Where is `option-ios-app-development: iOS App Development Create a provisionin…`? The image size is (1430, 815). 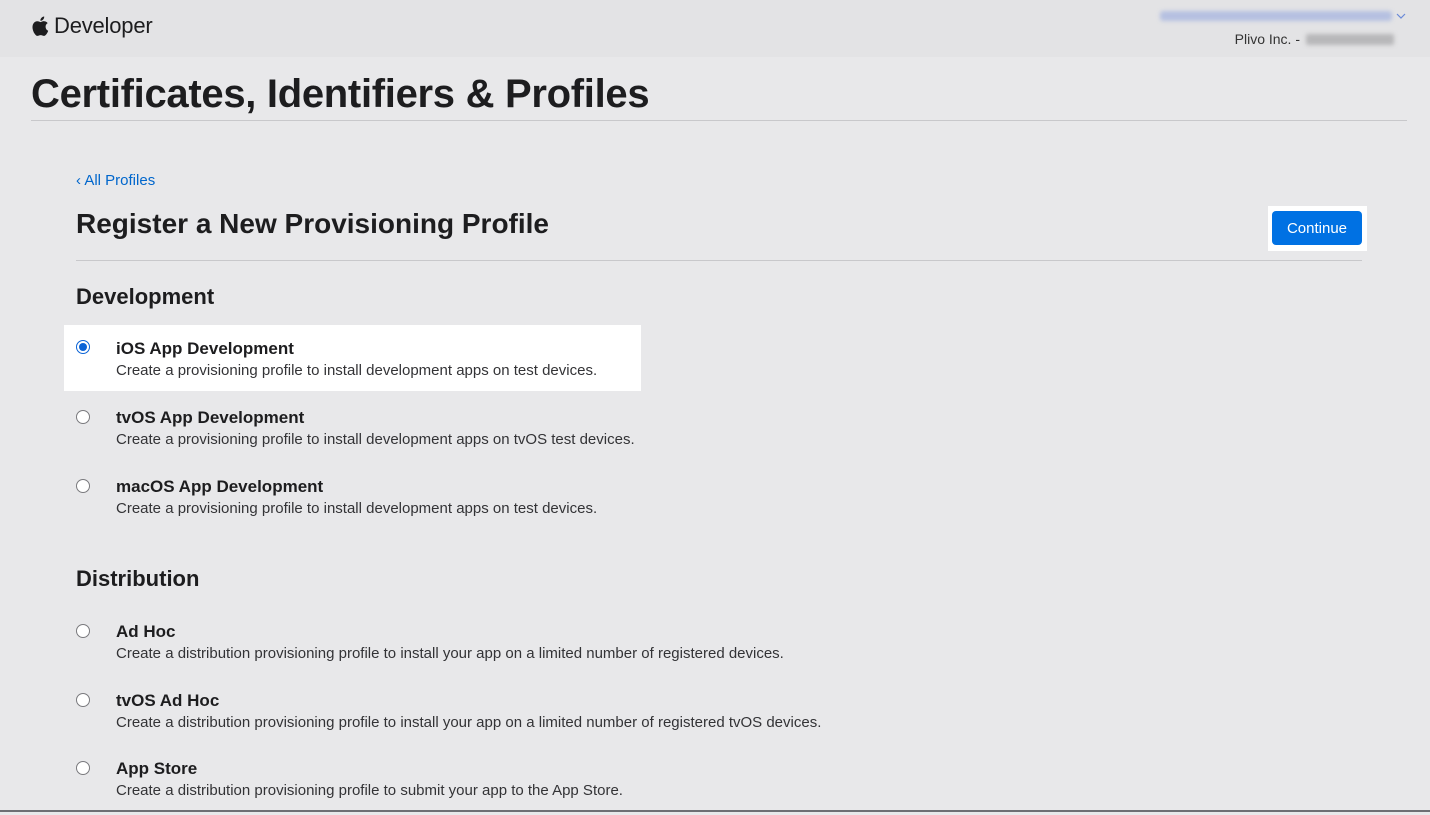
option-ios-app-development: iOS App Development Create a provisionin… is located at coordinates (352, 358).